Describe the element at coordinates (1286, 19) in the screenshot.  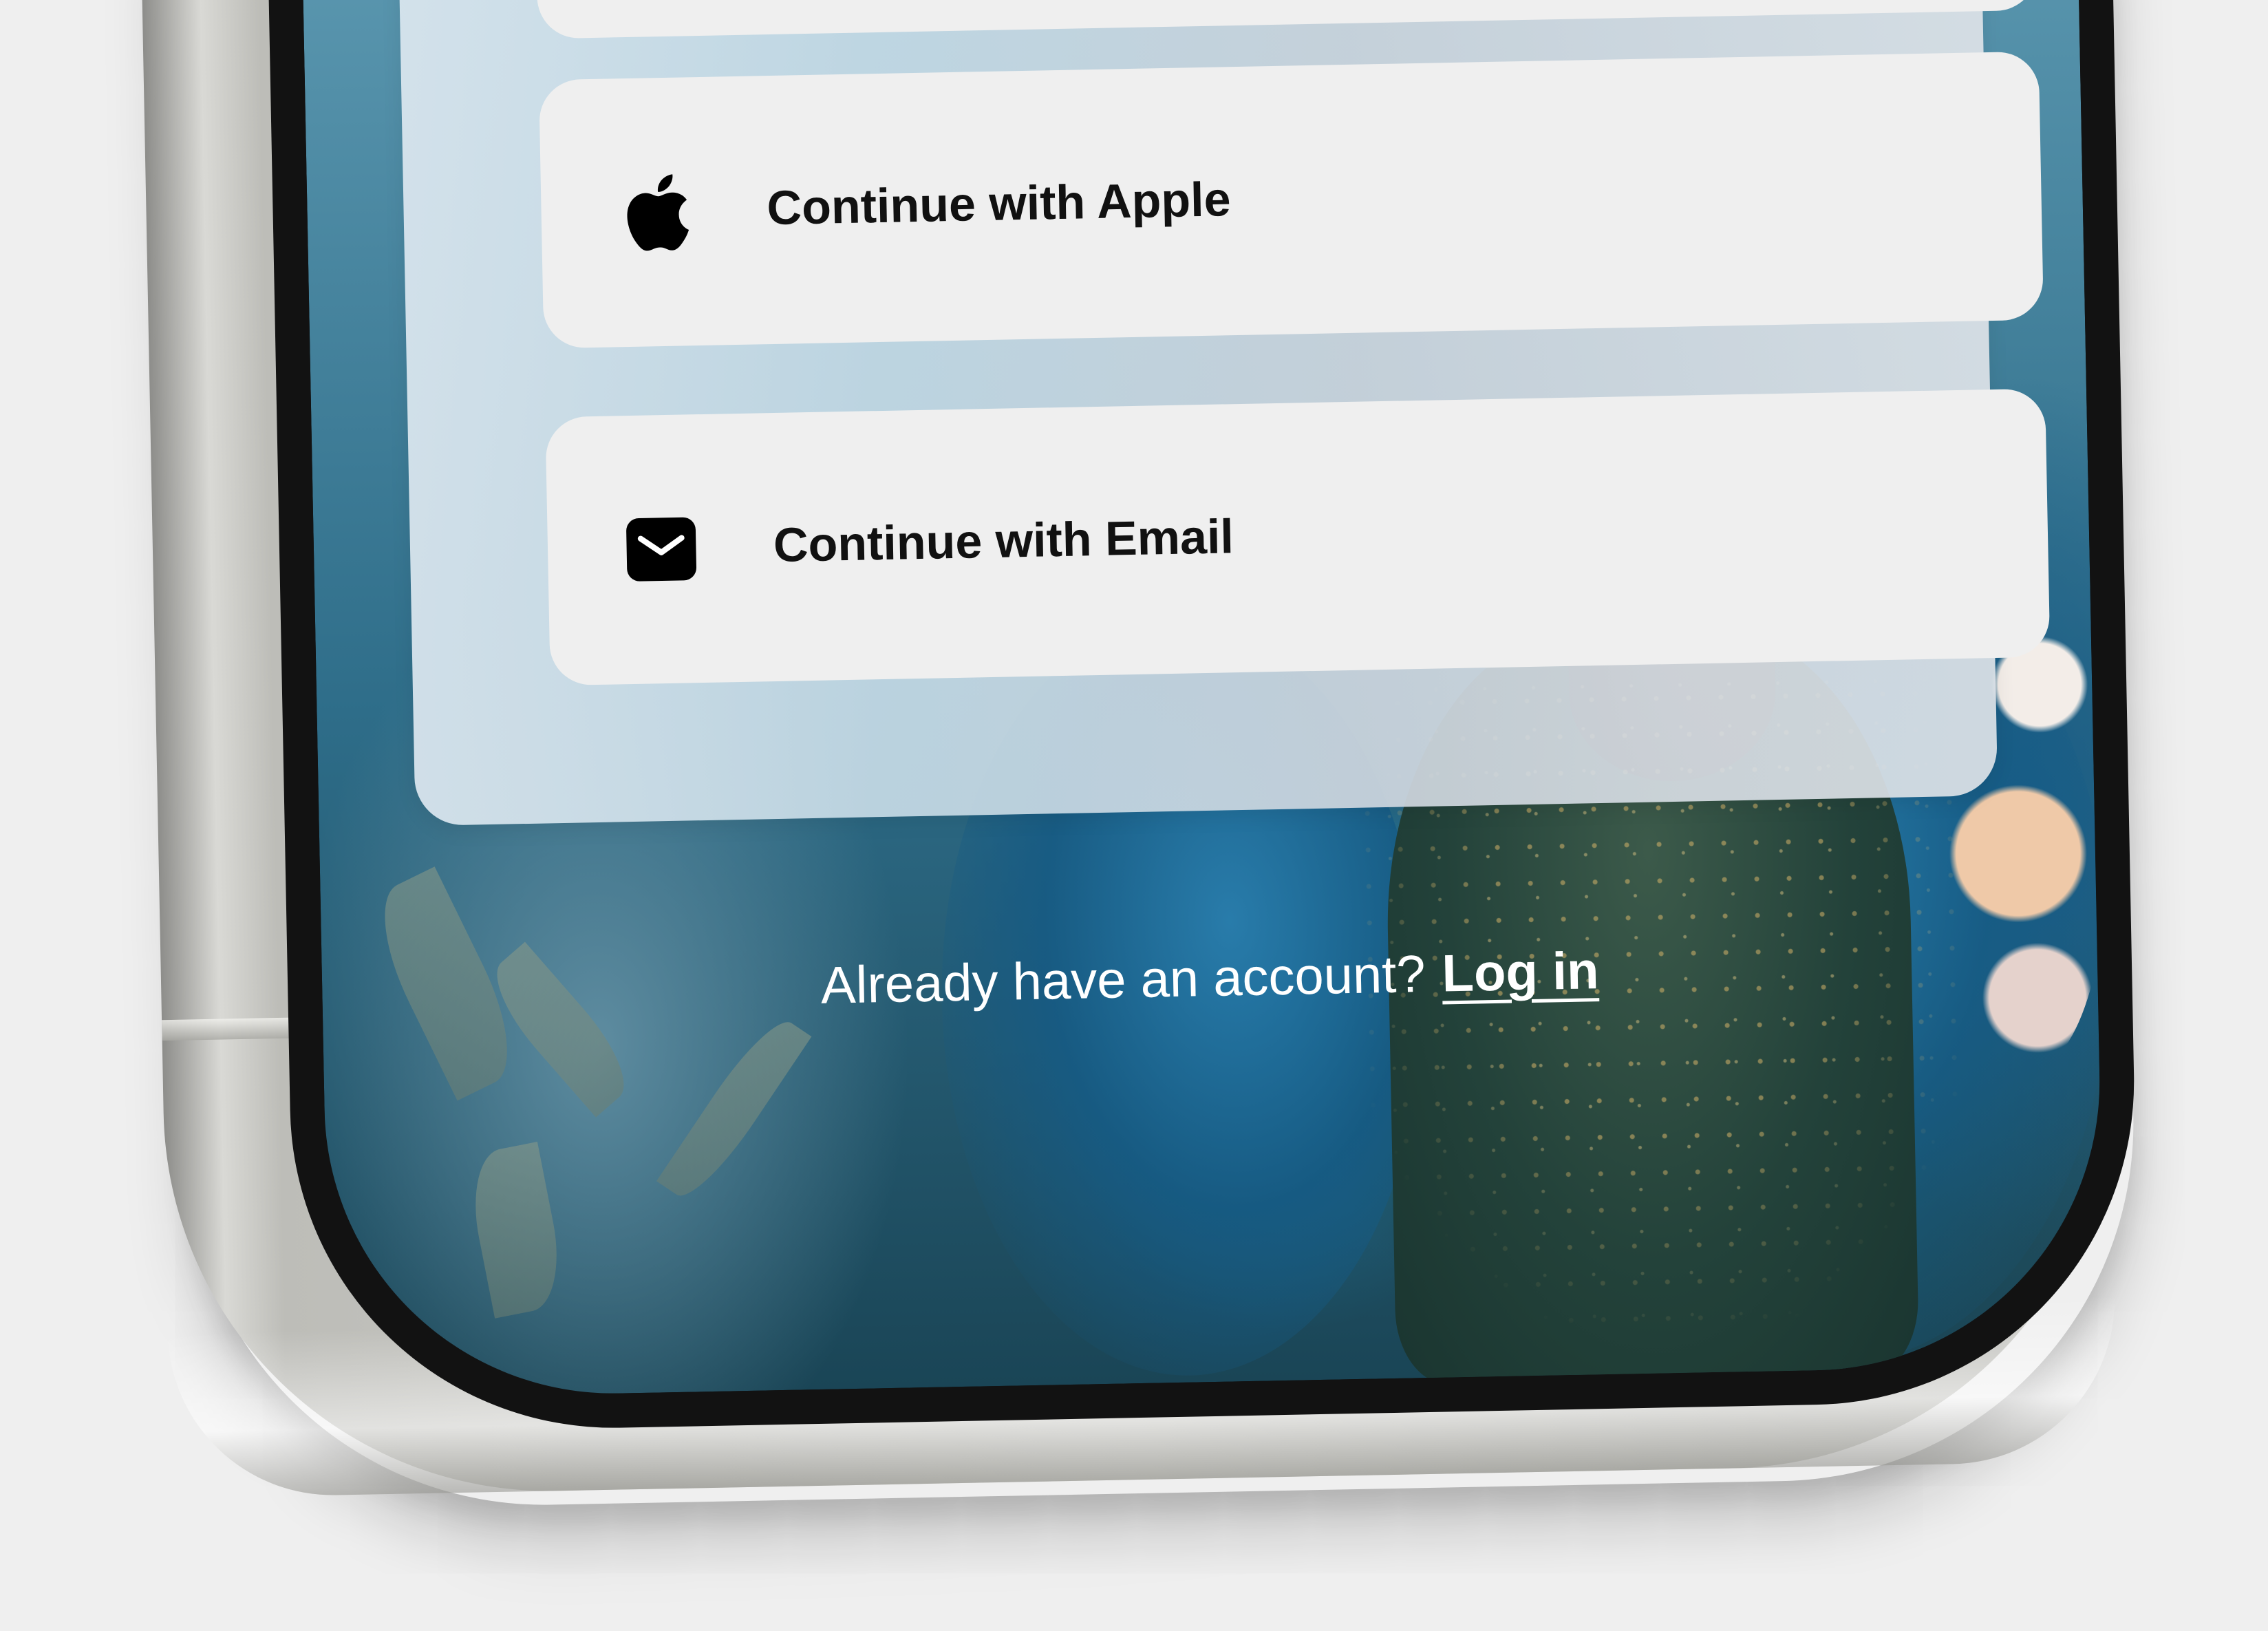
I see `partially-visible-option-button` at that location.